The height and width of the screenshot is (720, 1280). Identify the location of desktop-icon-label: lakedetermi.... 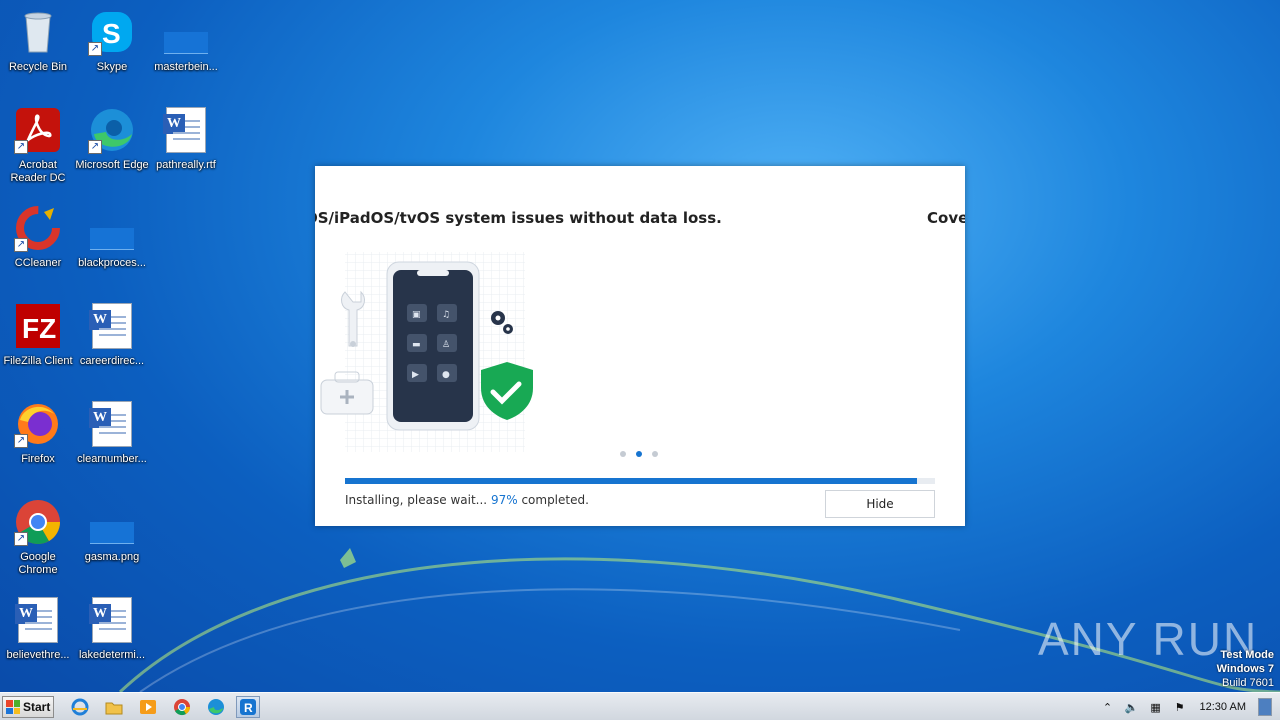
(112, 655).